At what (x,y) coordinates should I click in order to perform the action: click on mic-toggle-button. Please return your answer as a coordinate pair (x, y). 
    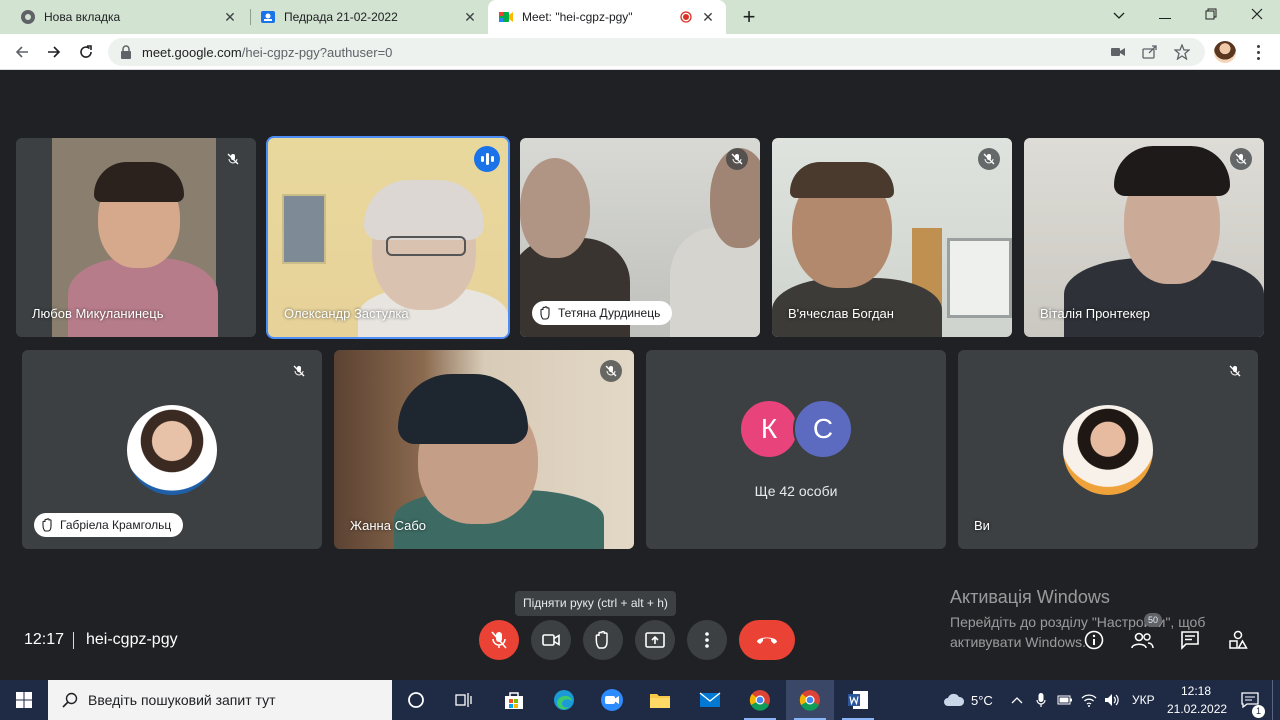
    Looking at the image, I should click on (499, 640).